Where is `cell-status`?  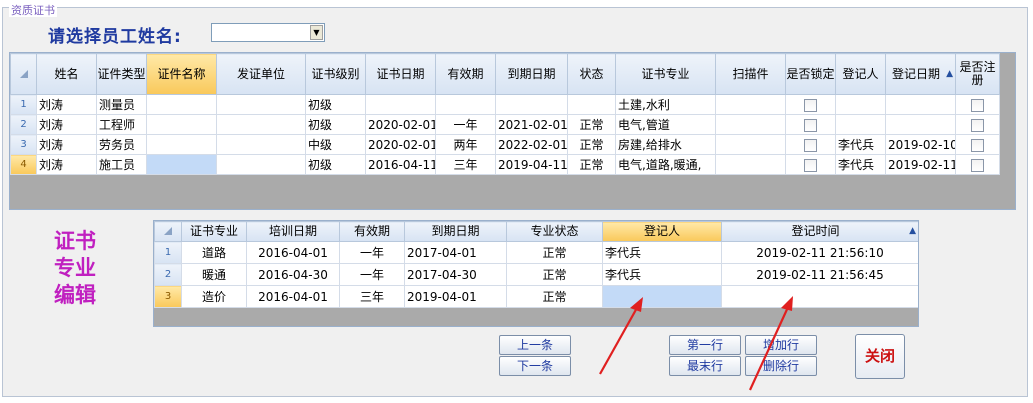
cell-status is located at coordinates (591, 104).